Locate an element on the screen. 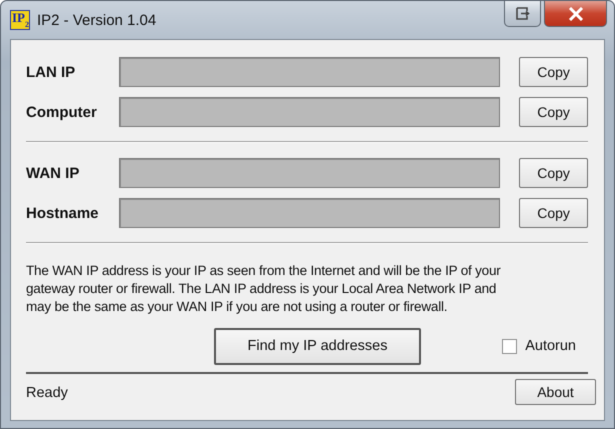 The width and height of the screenshot is (615, 429). info-text: The WAN IP address is your IP as seen from the Internet and will be the IP of your gateway router or firewall. The LAN IP address is your Local Area Network IP and may be the same as your WAN IP if you are not using a router or firewall. is located at coordinates (264, 289).